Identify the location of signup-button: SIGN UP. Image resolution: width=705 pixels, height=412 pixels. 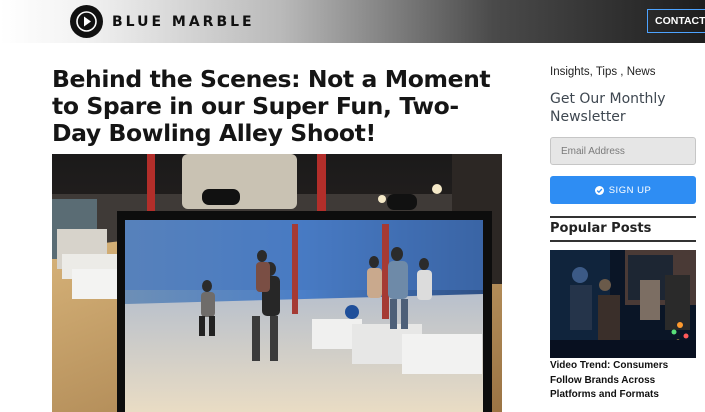
(623, 190).